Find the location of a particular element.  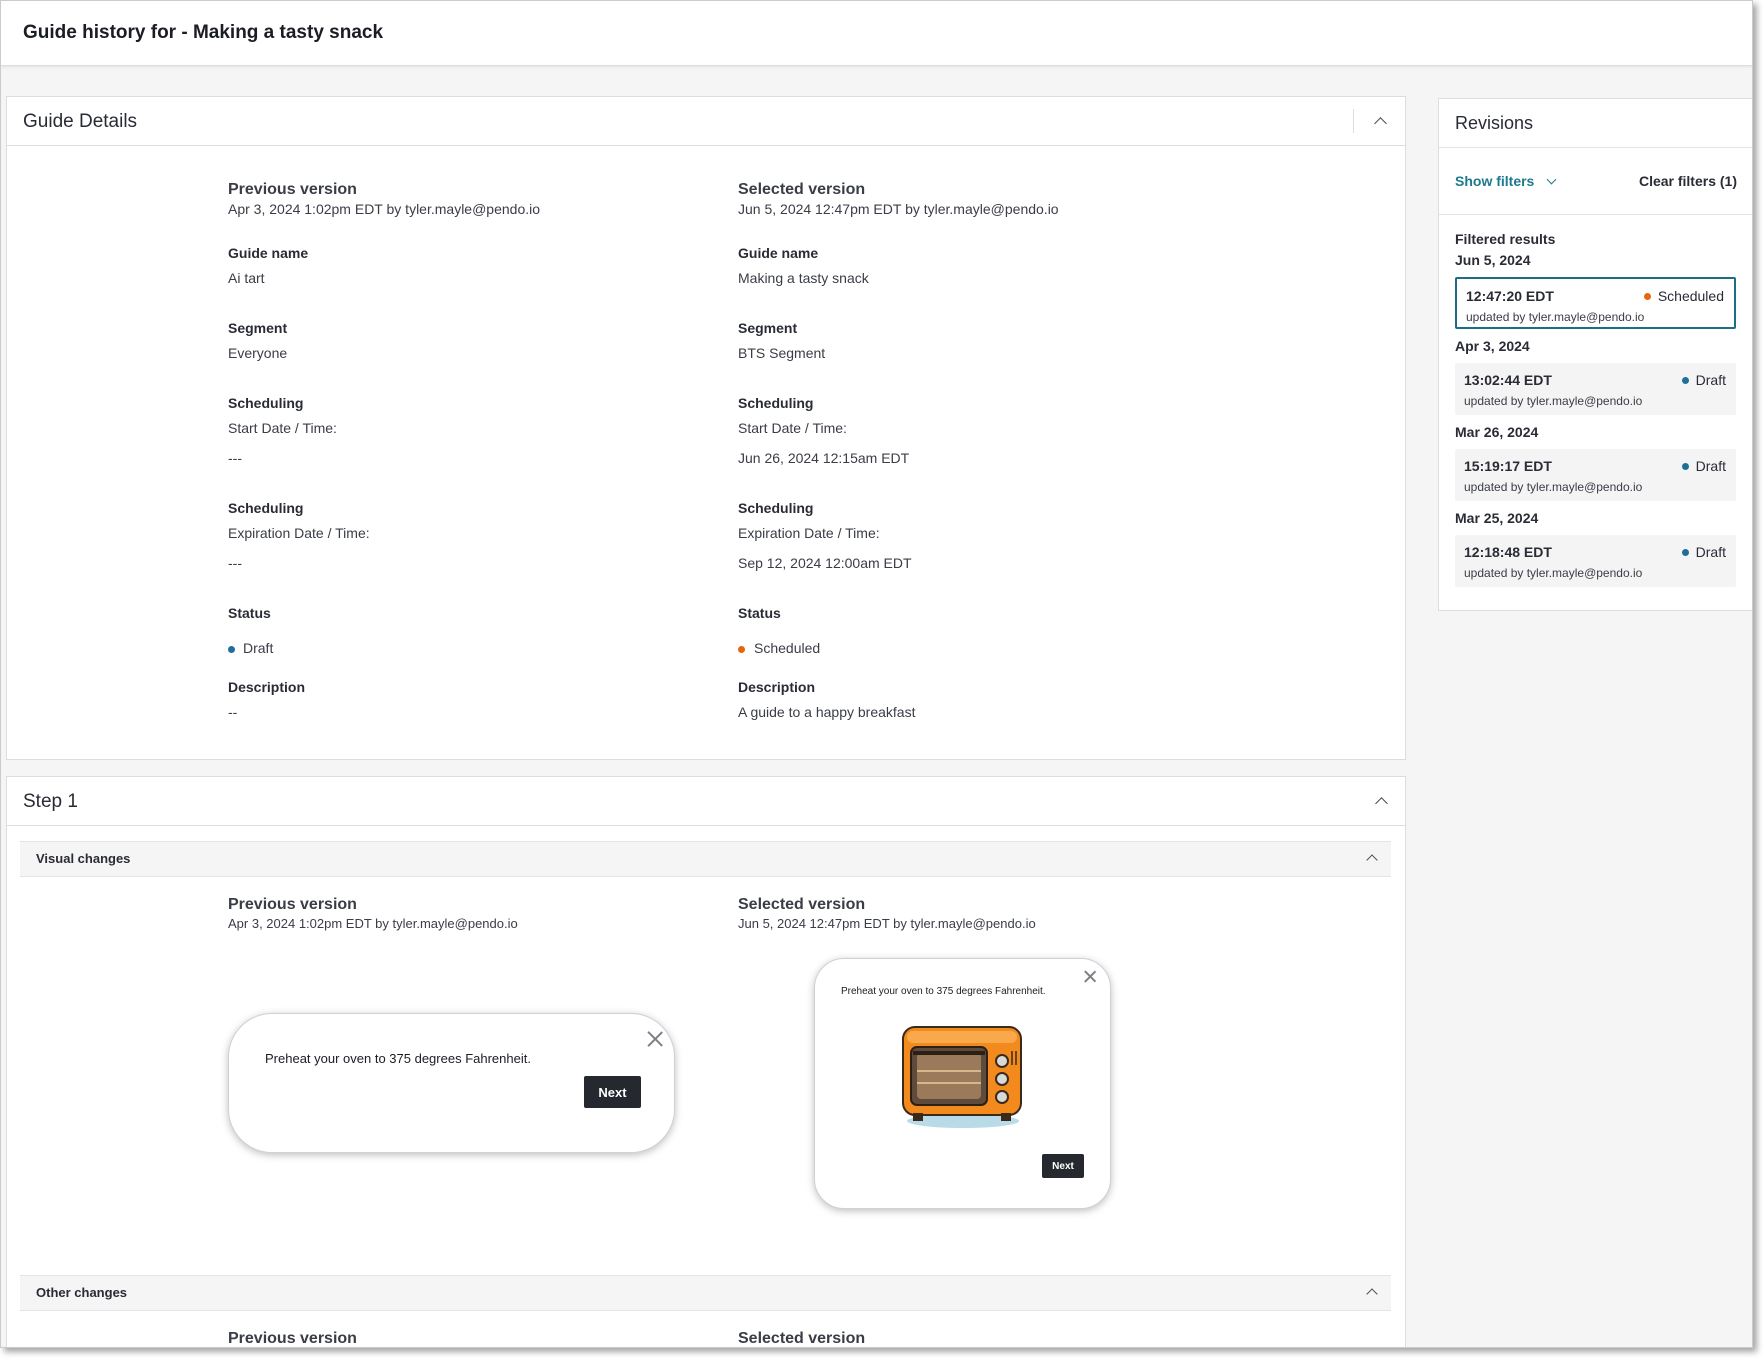

other-previous-heading: Previous version is located at coordinates (292, 1338).